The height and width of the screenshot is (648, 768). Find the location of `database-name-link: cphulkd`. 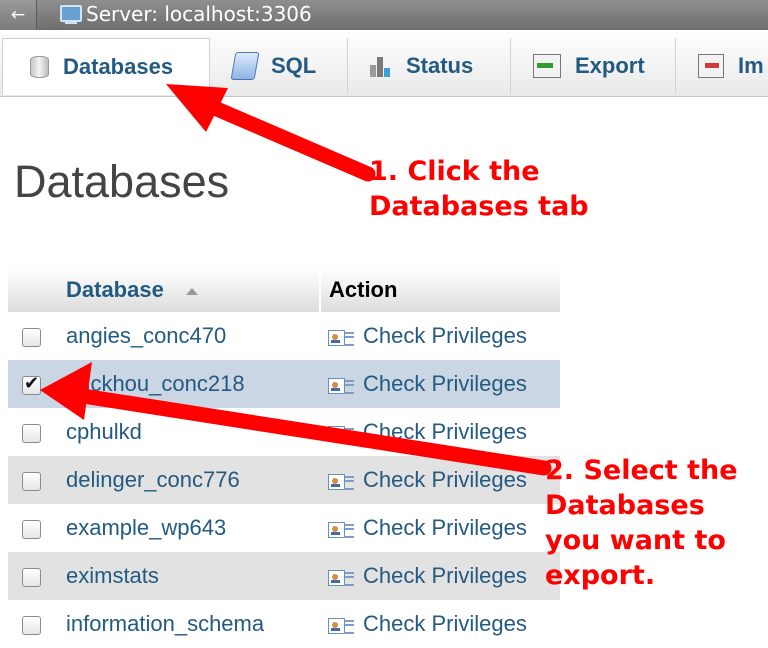

database-name-link: cphulkd is located at coordinates (189, 432).